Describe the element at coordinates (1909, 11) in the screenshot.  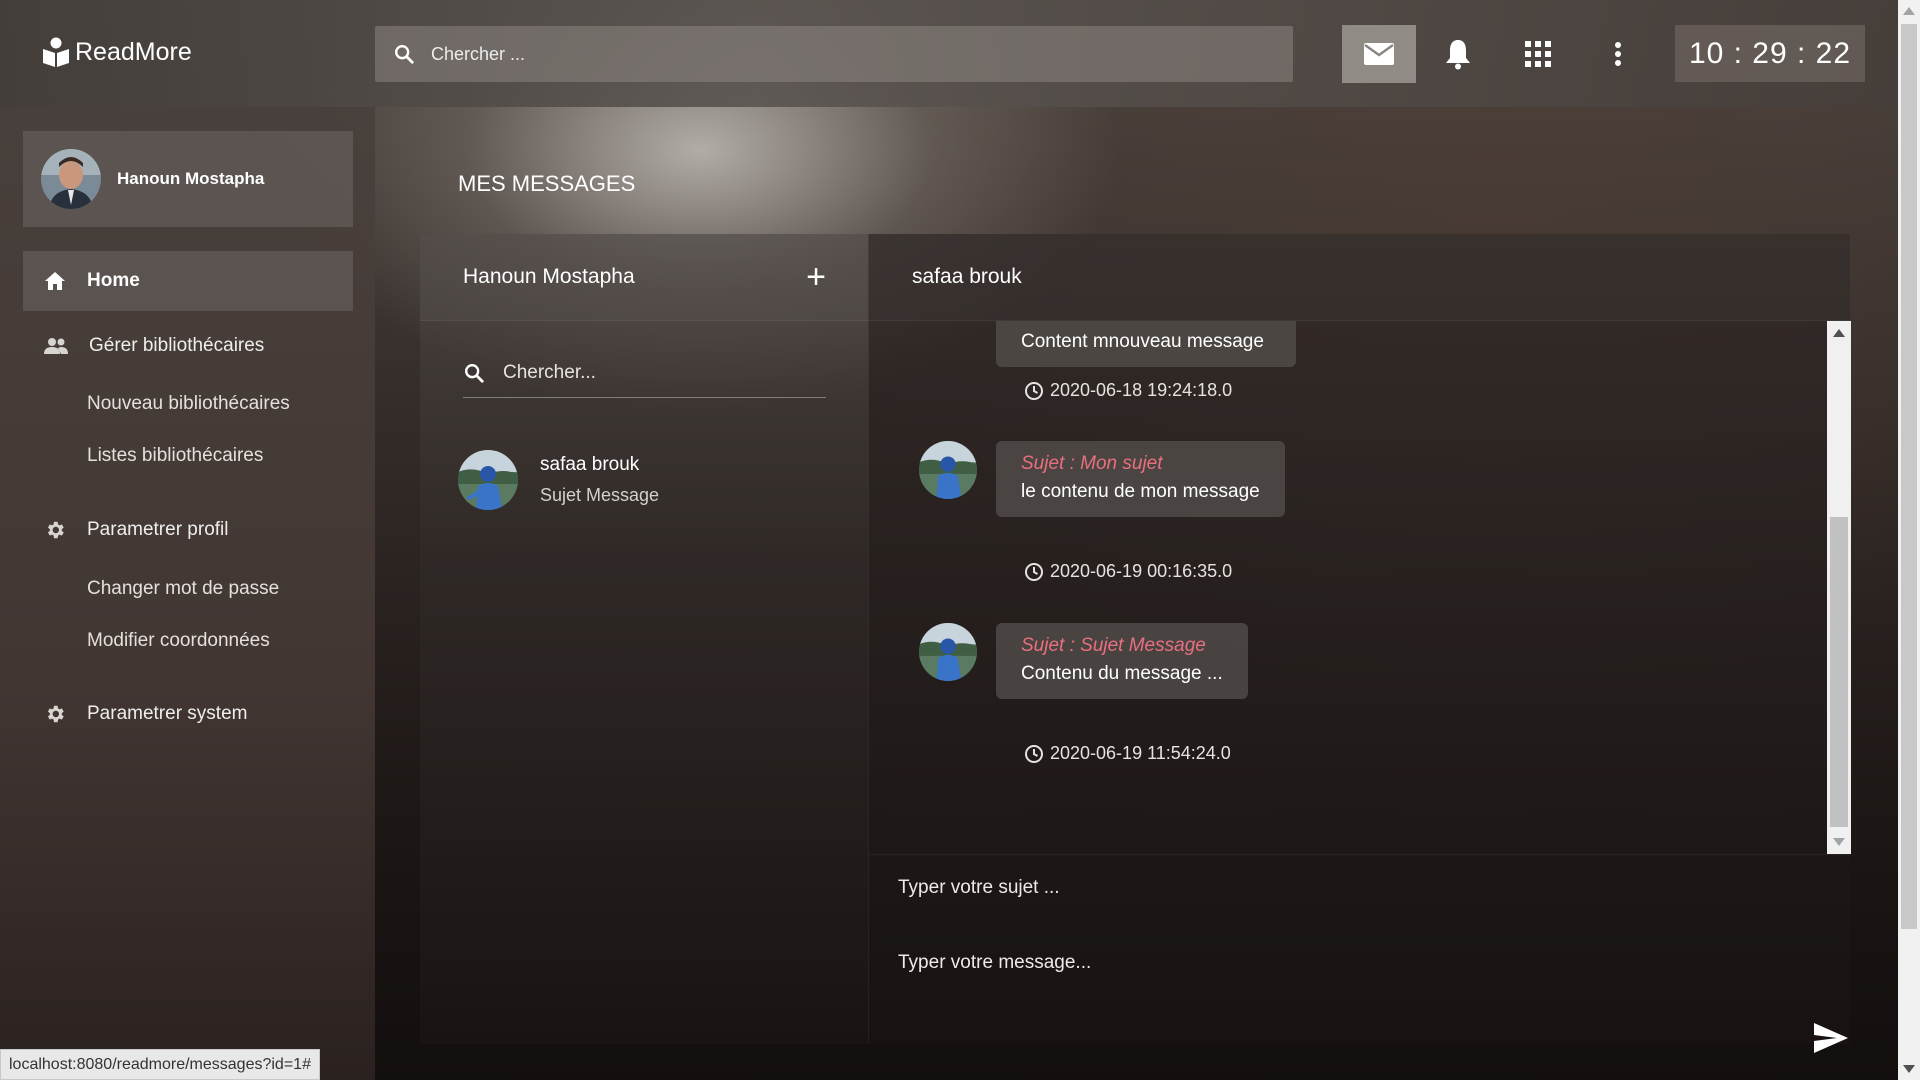
I see `page-scroll-up-icon` at that location.